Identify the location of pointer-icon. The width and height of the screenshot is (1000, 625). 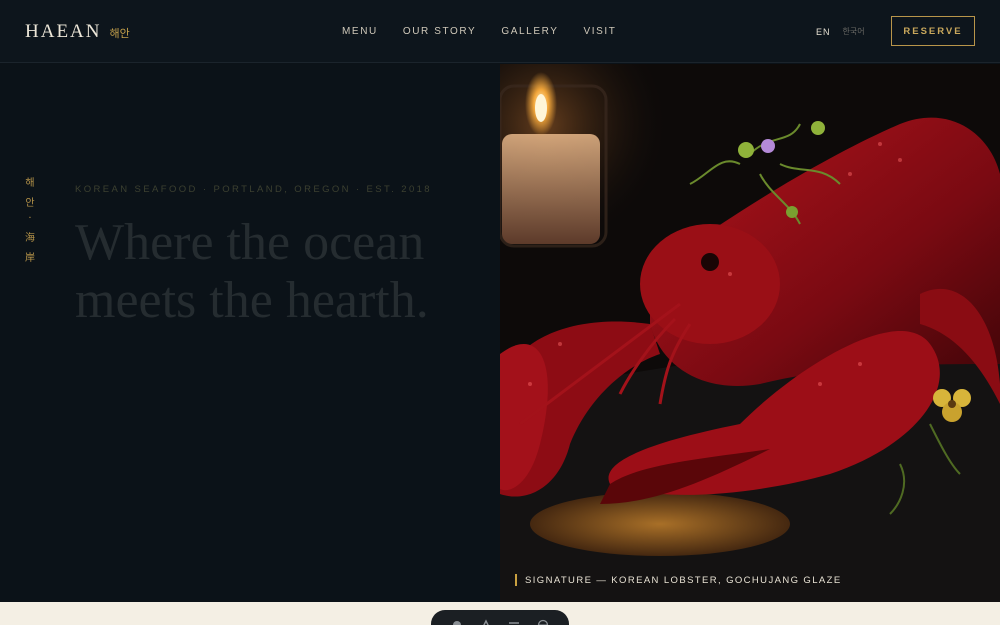
(457, 622).